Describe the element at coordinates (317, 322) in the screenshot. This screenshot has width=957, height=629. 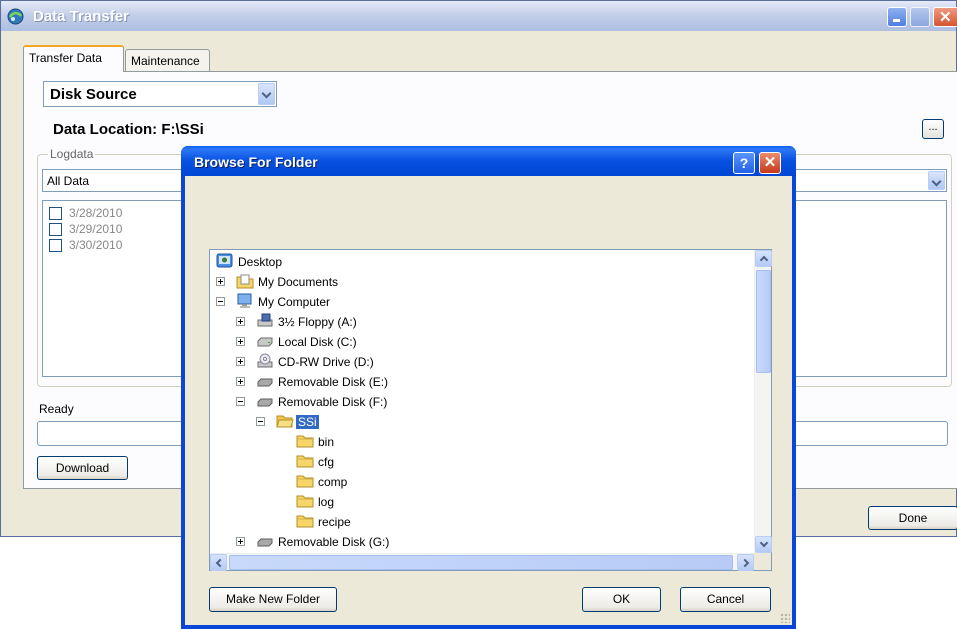
I see `tree-item-label: 3½ Floppy (A:)` at that location.